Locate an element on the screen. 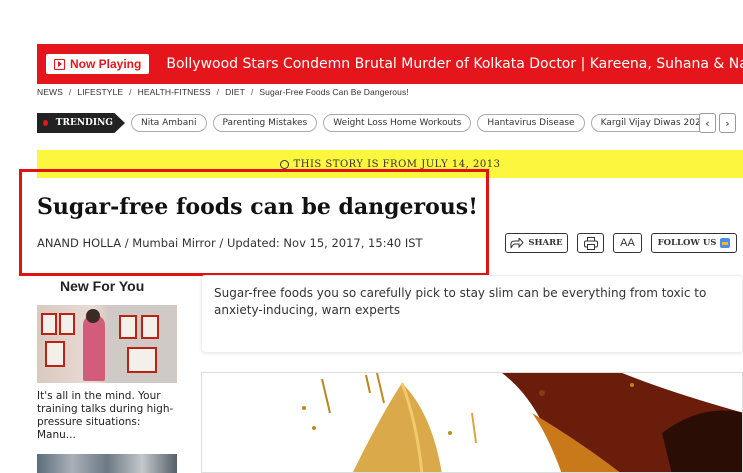  trending-chip: Hantavirus Disease is located at coordinates (531, 123).